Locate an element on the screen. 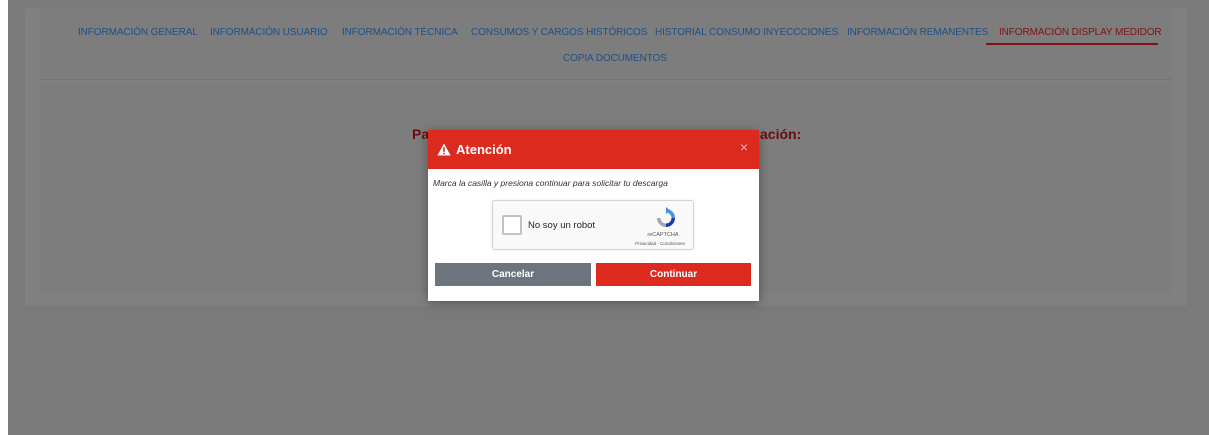 The image size is (1209, 435). modal-header: Atención × is located at coordinates (593, 149).